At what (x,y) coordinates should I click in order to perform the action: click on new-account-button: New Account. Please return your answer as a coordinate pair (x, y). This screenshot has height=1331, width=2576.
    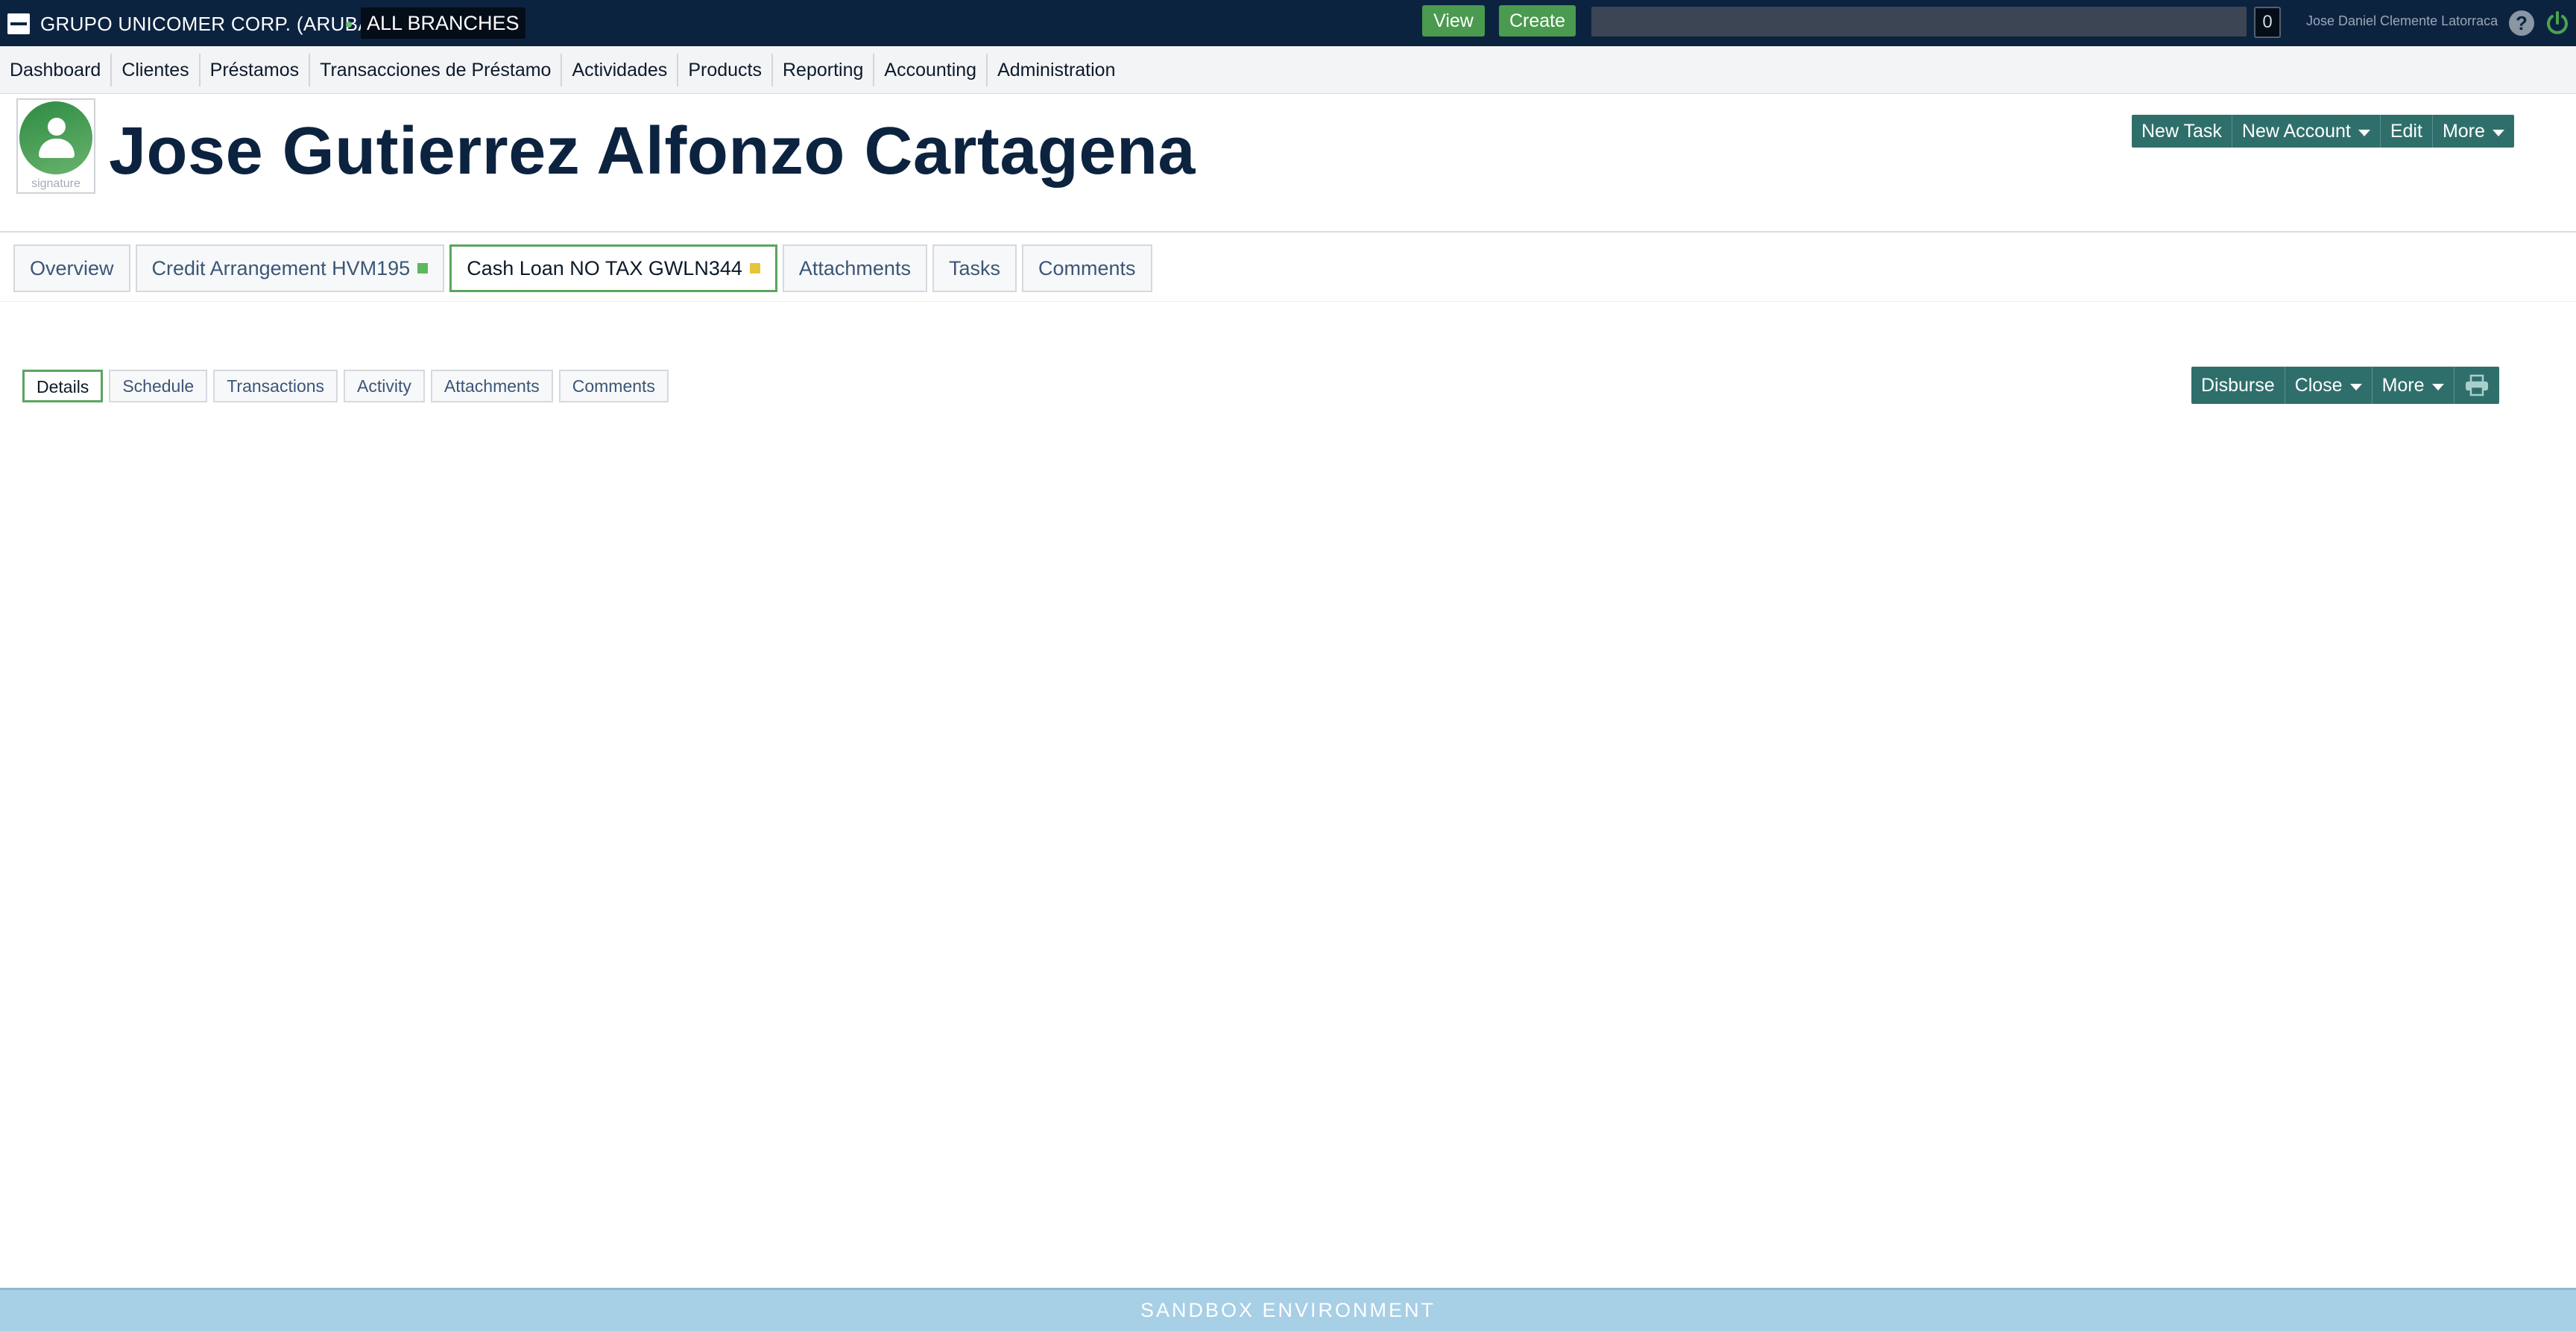
    Looking at the image, I should click on (2306, 131).